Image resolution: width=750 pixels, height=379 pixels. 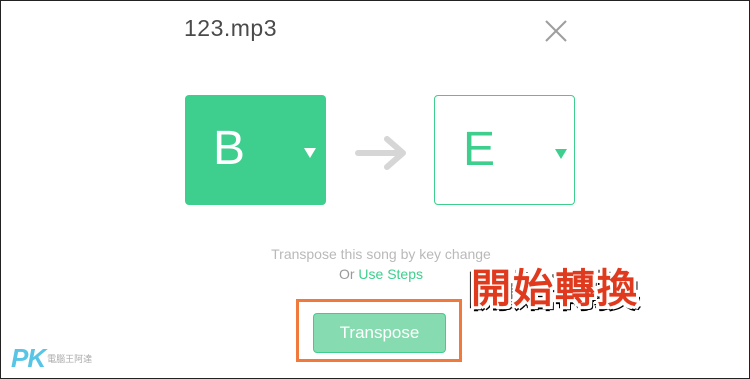 What do you see at coordinates (255, 150) in the screenshot?
I see `source-key-select: B` at bounding box center [255, 150].